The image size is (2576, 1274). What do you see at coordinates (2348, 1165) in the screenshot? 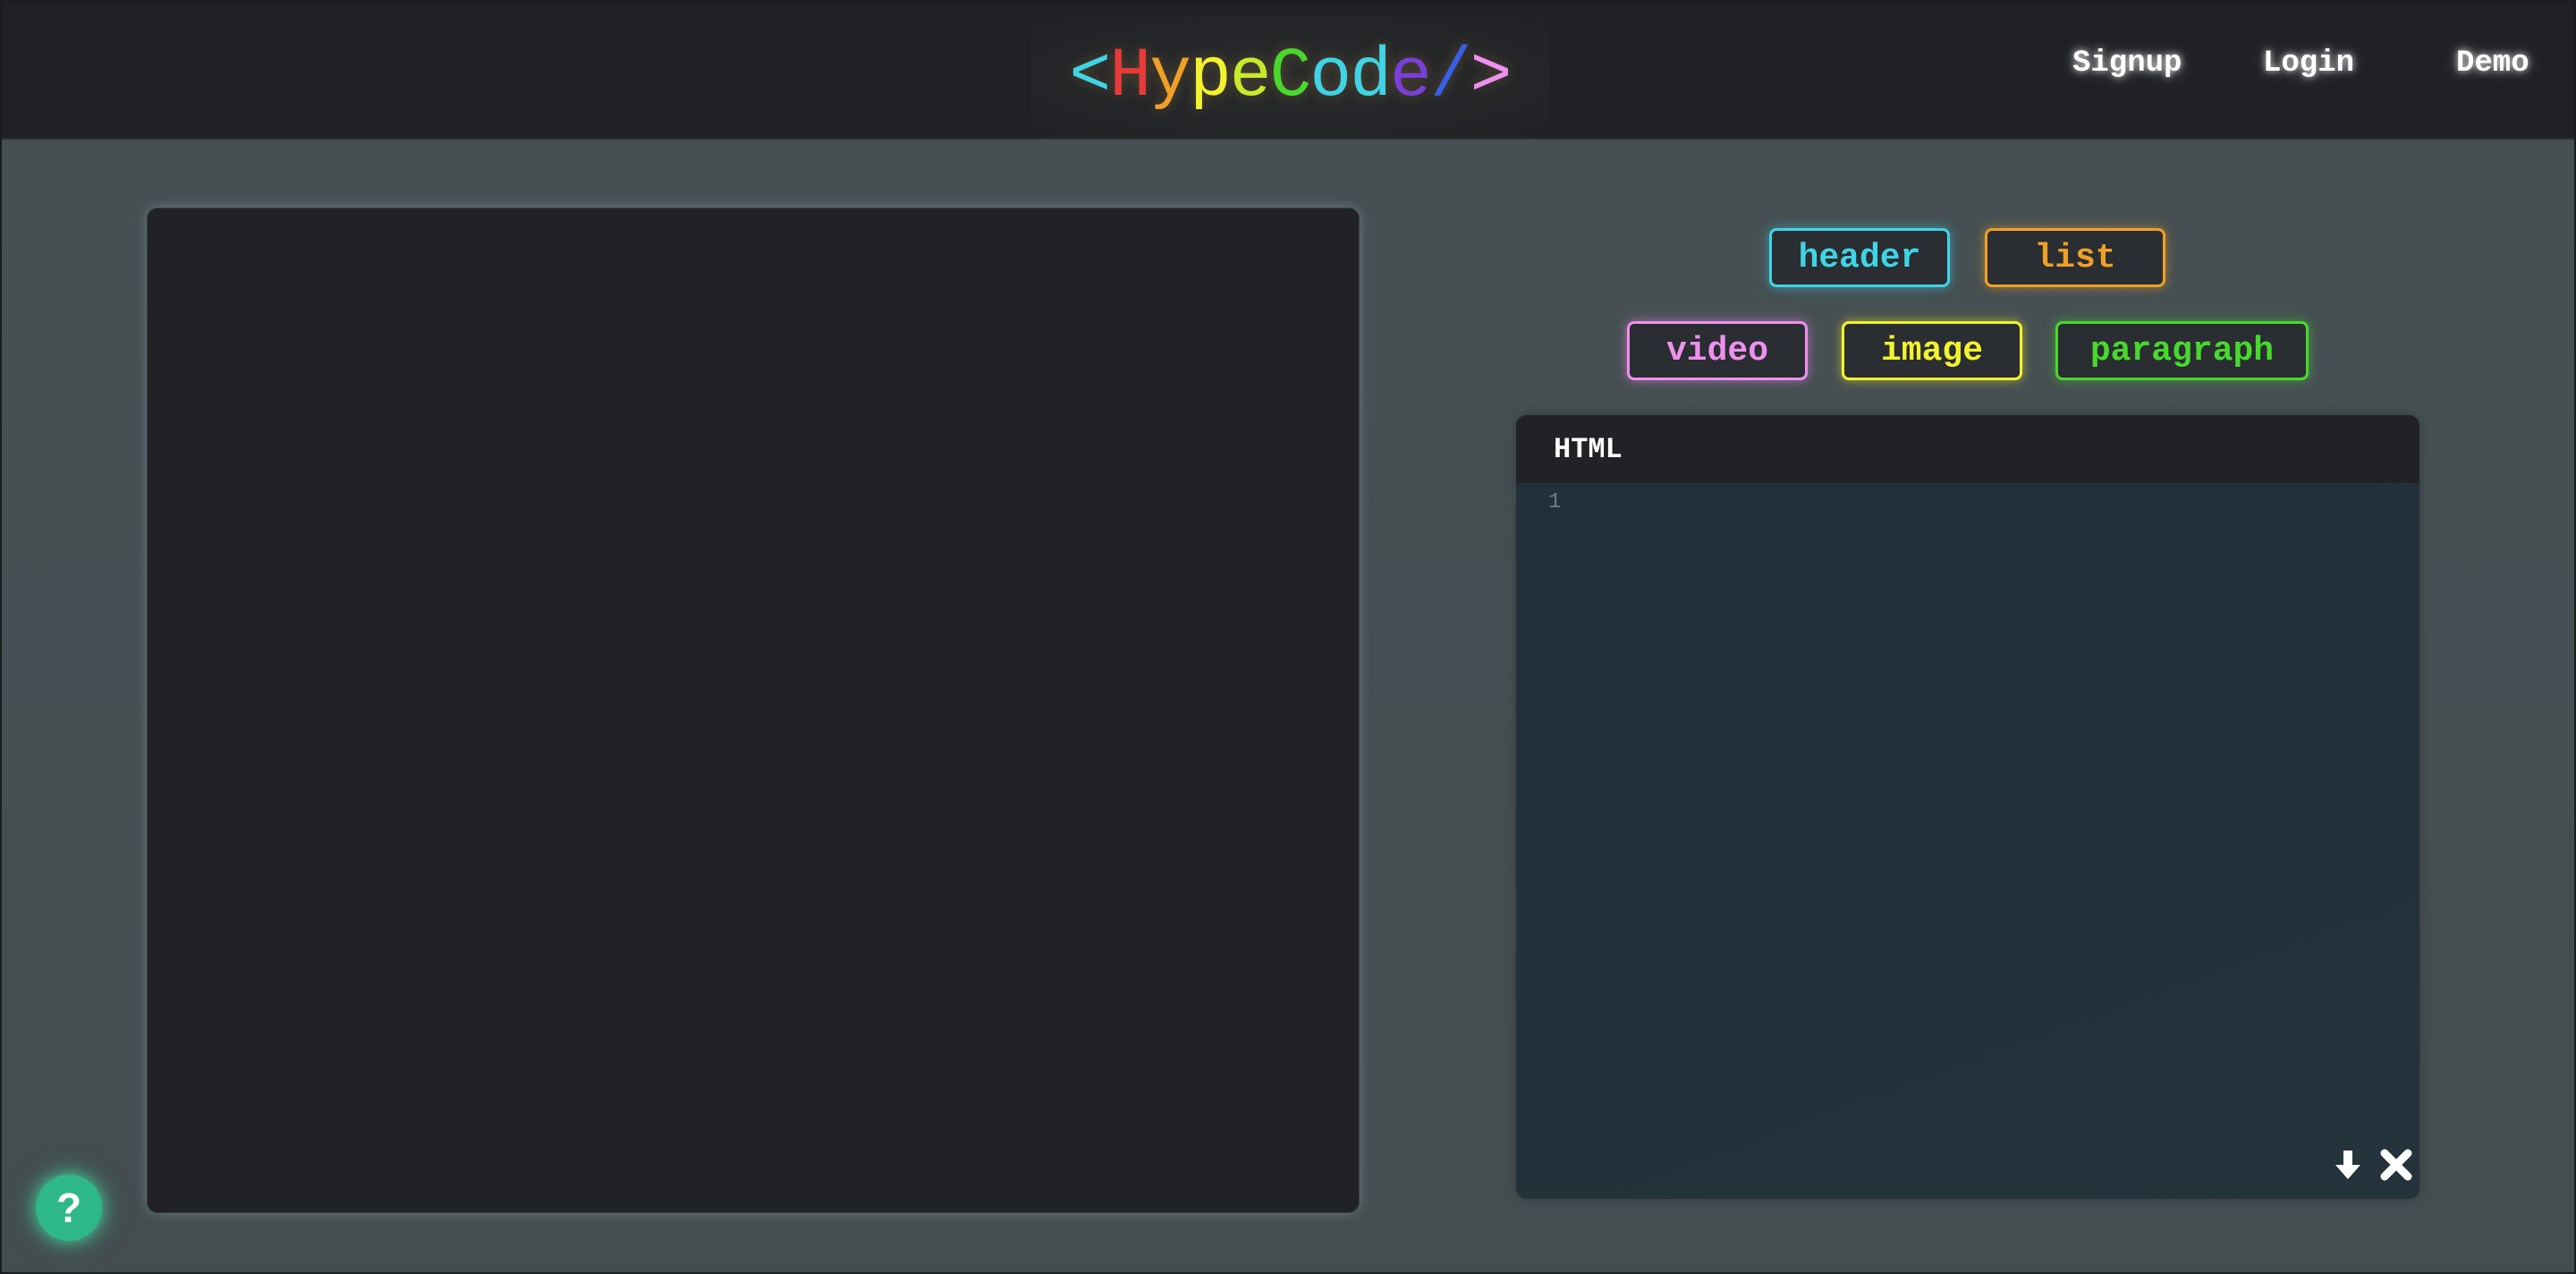
I see `download-arrow-icon` at bounding box center [2348, 1165].